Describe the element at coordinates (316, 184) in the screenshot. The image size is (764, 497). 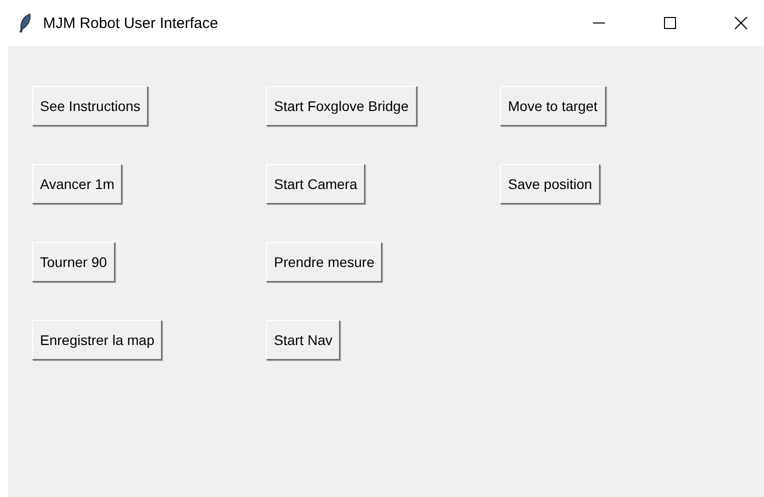
I see `action-button: Start Camera` at that location.